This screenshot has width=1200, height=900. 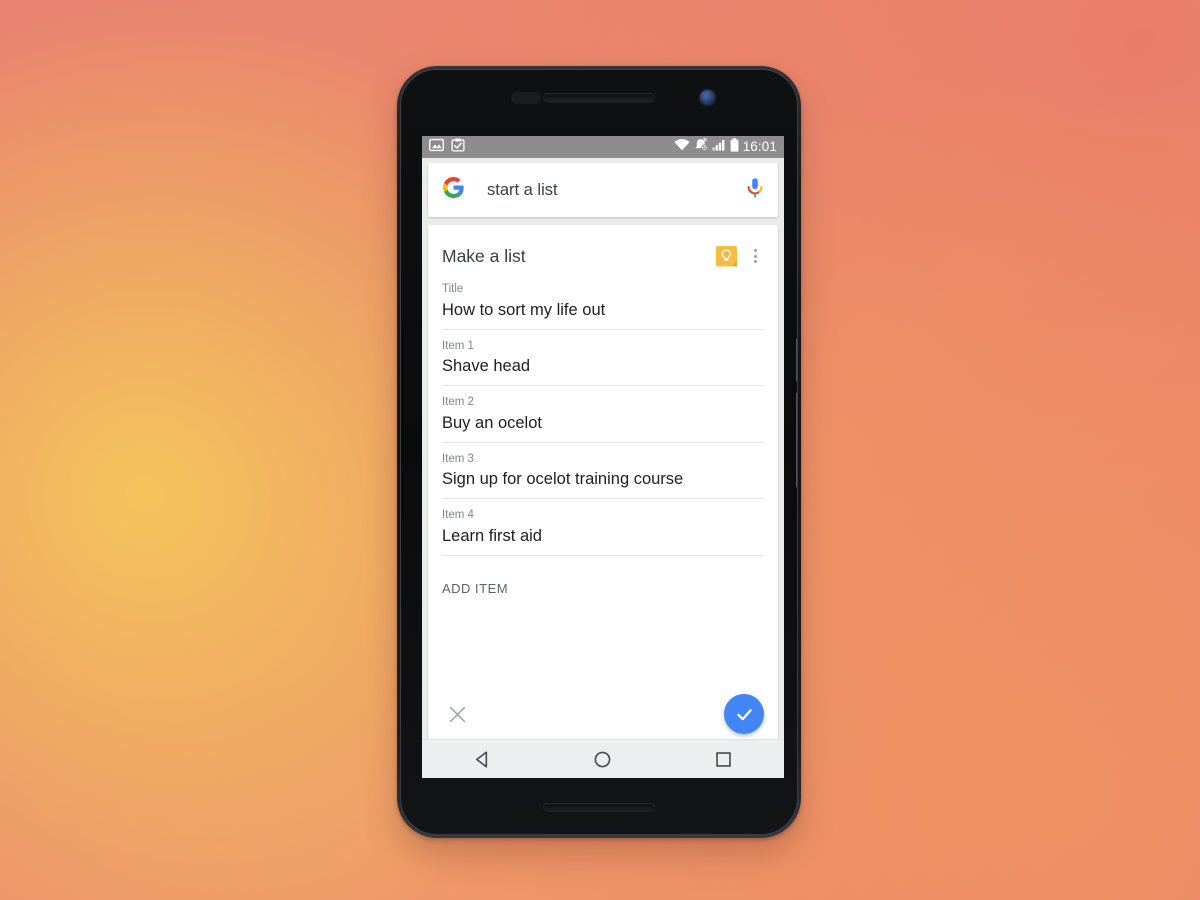 I want to click on microphone-icon, so click(x=755, y=190).